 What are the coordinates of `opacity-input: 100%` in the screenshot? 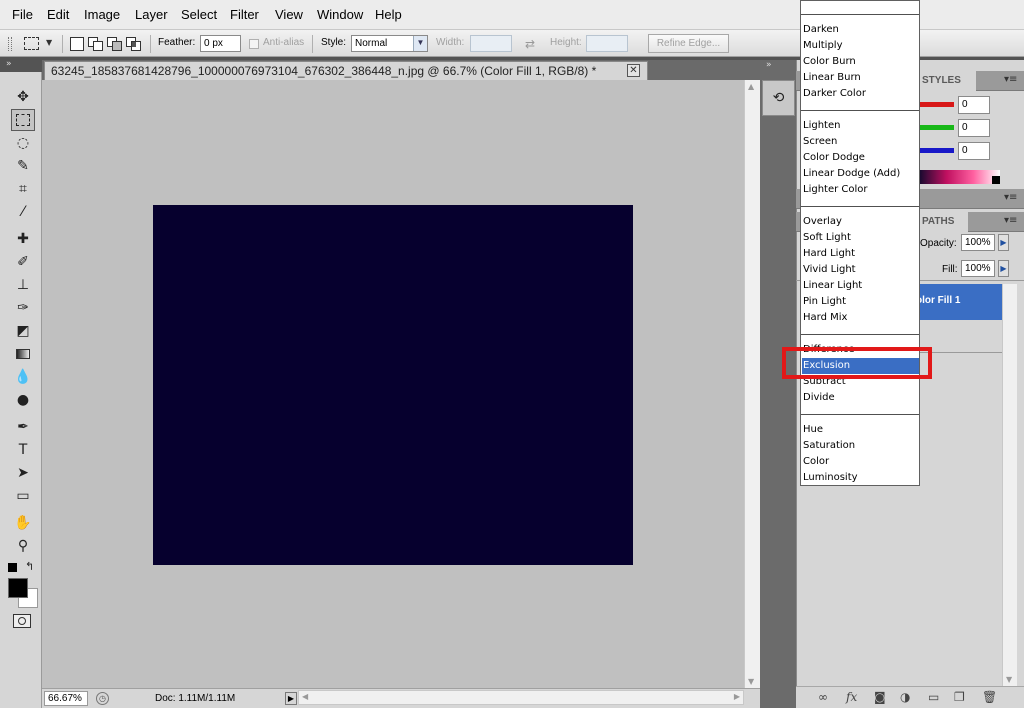 It's located at (978, 242).